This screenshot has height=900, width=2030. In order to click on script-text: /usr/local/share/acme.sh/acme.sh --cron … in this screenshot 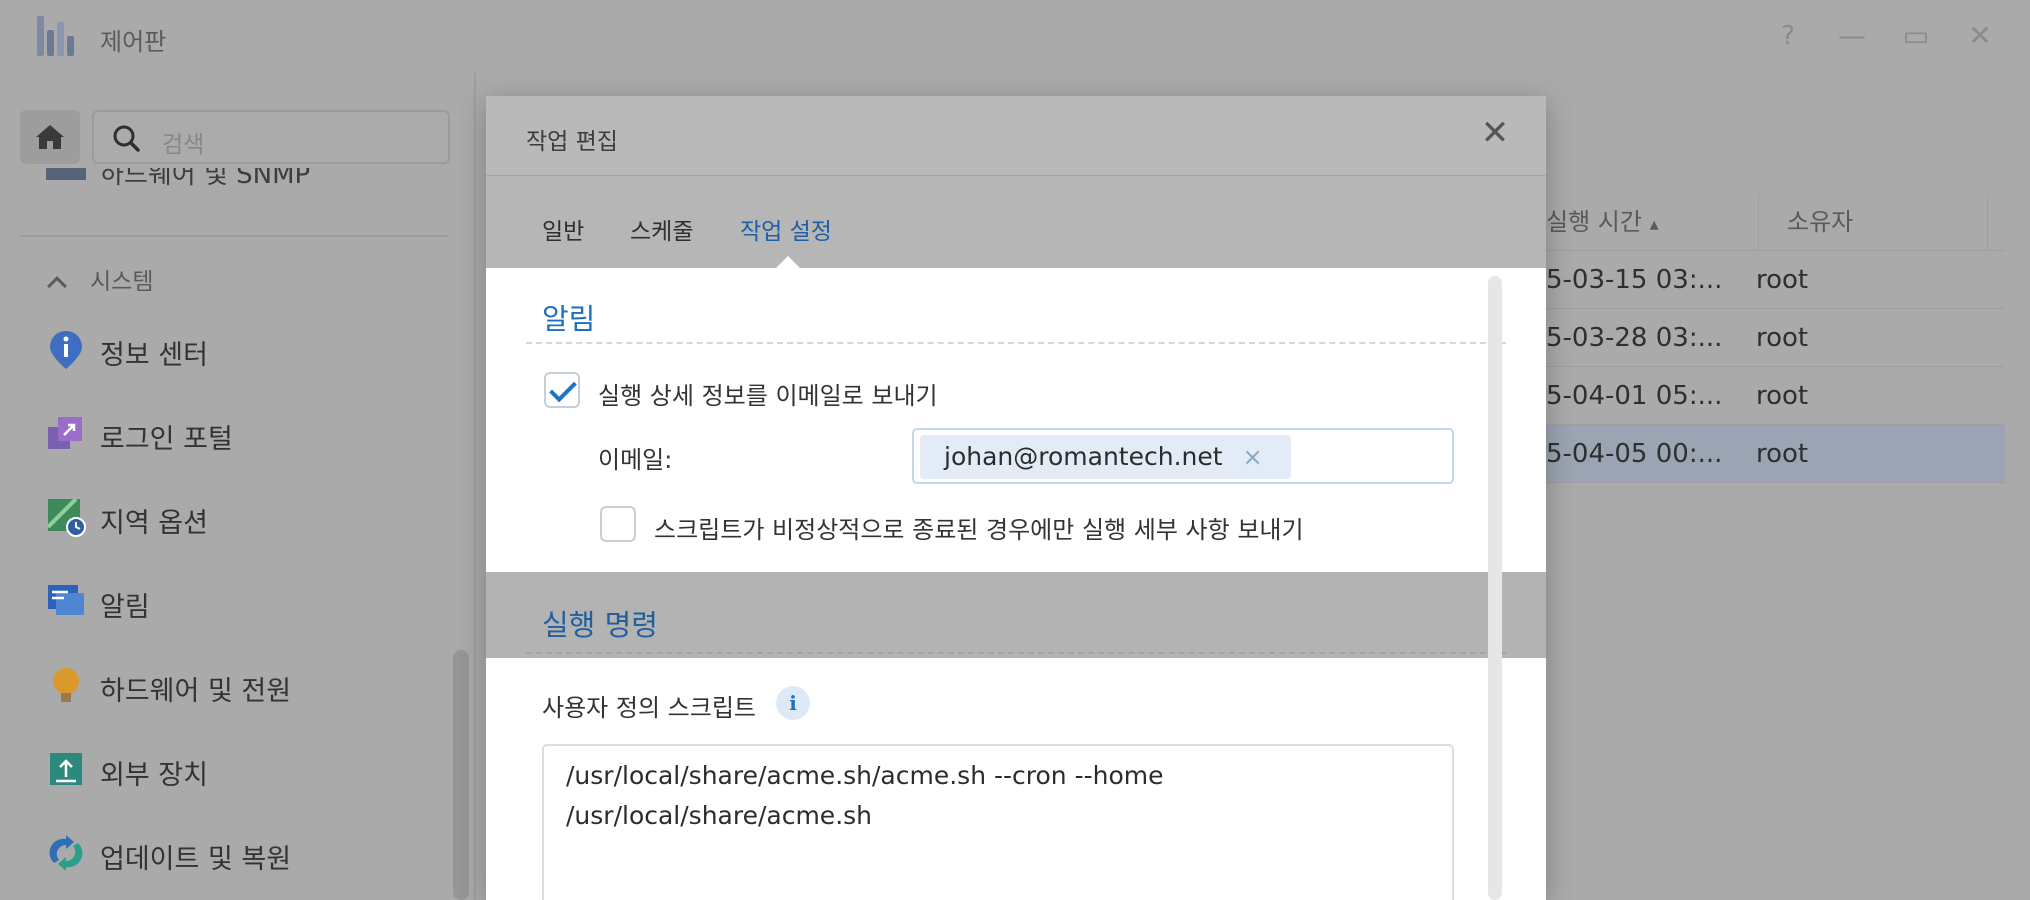, I will do `click(865, 795)`.